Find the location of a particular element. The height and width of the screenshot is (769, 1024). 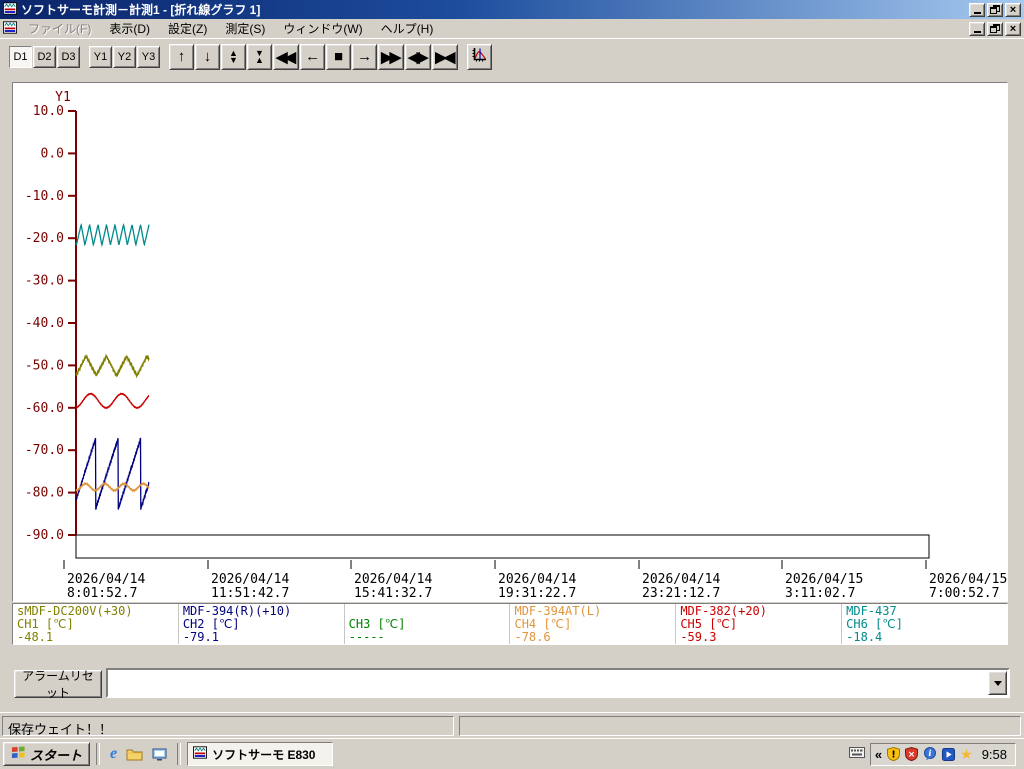

data-view-buttons: D1 D2 D3 is located at coordinates (44, 56).